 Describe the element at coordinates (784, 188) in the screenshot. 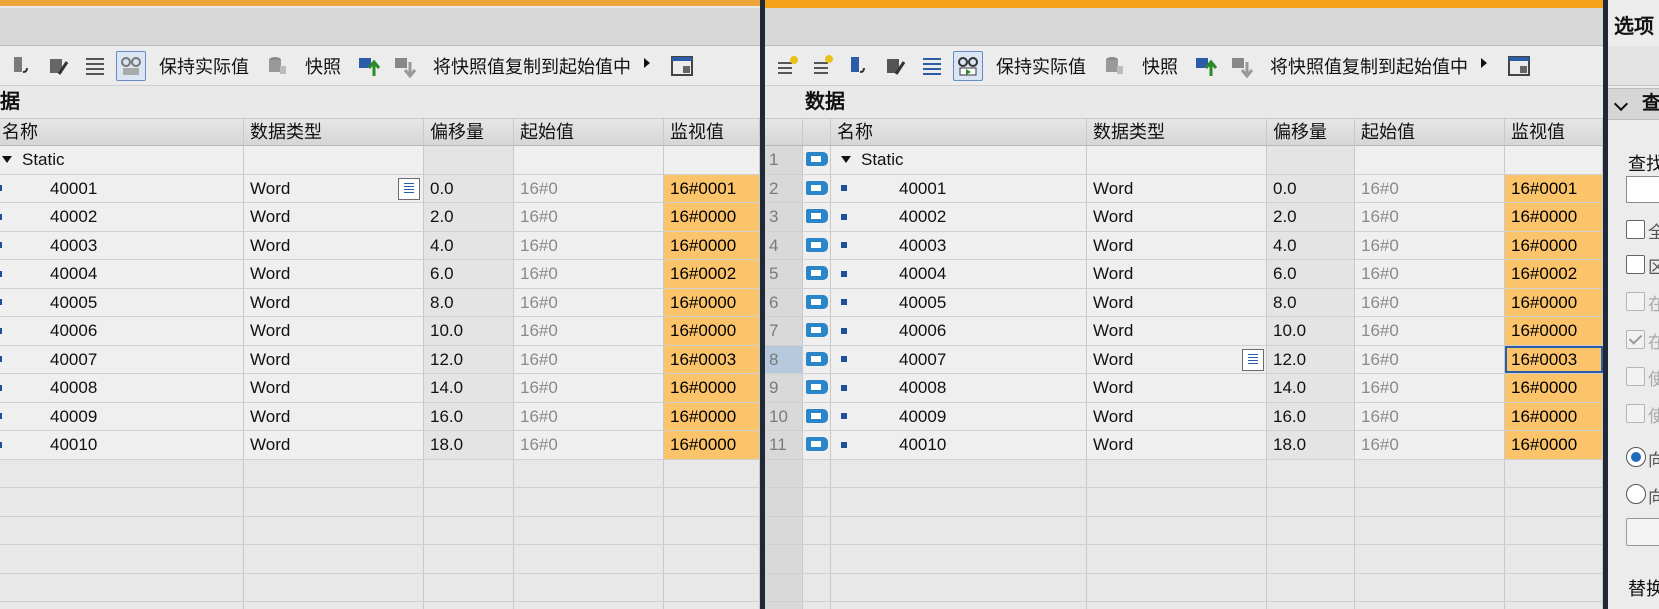

I see `row-number: 2` at that location.